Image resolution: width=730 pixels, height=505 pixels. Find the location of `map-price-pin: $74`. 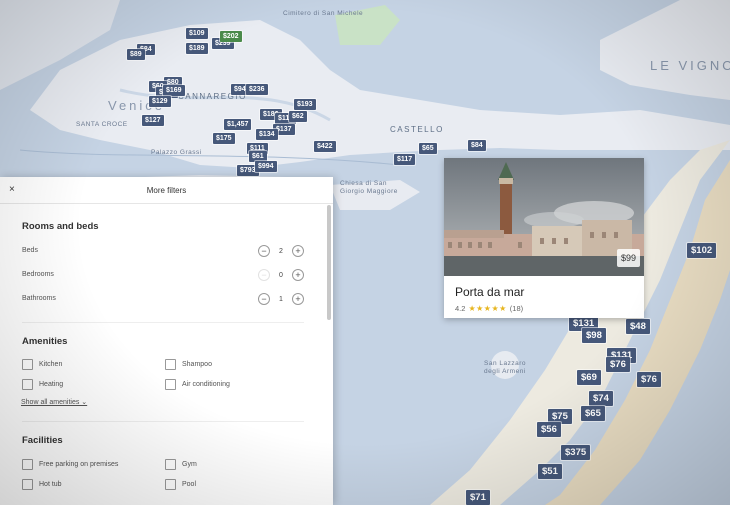

map-price-pin: $74 is located at coordinates (601, 398).